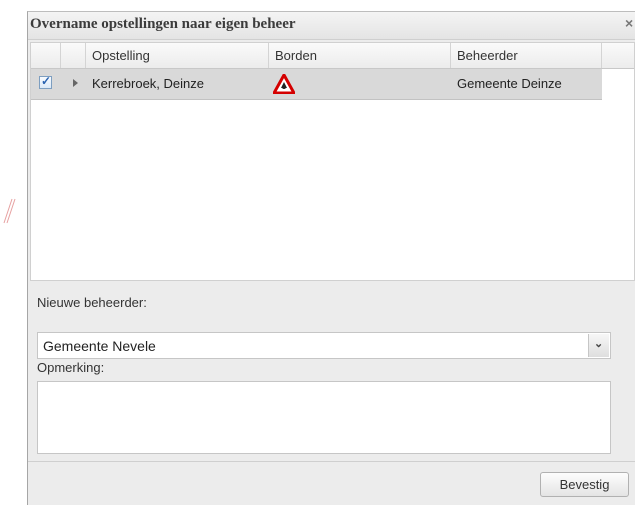  What do you see at coordinates (360, 55) in the screenshot?
I see `column-header-borden: Borden` at bounding box center [360, 55].